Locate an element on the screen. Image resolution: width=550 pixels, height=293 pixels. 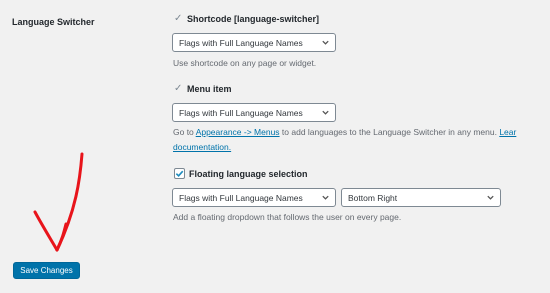
save-changes-button: Save Changes is located at coordinates (46, 270).